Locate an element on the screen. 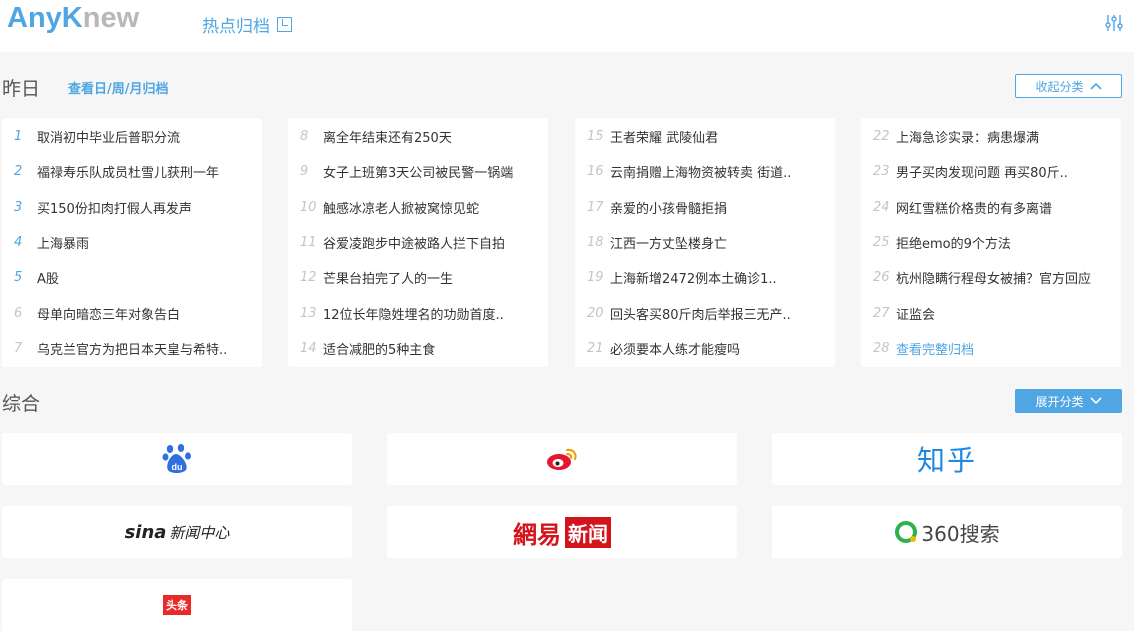 The image size is (1134, 631). hot-list-item: 21 必须要本人练才能瘦吗 is located at coordinates (705, 348).